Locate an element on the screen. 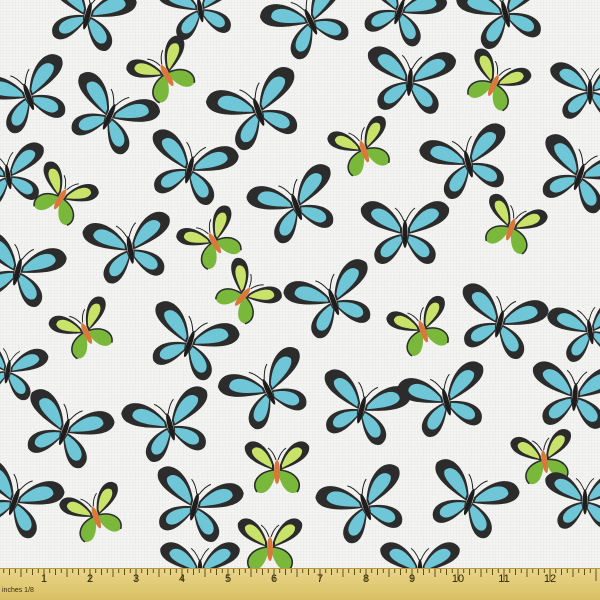 This screenshot has height=600, width=600. ruler-number: 11 is located at coordinates (504, 579).